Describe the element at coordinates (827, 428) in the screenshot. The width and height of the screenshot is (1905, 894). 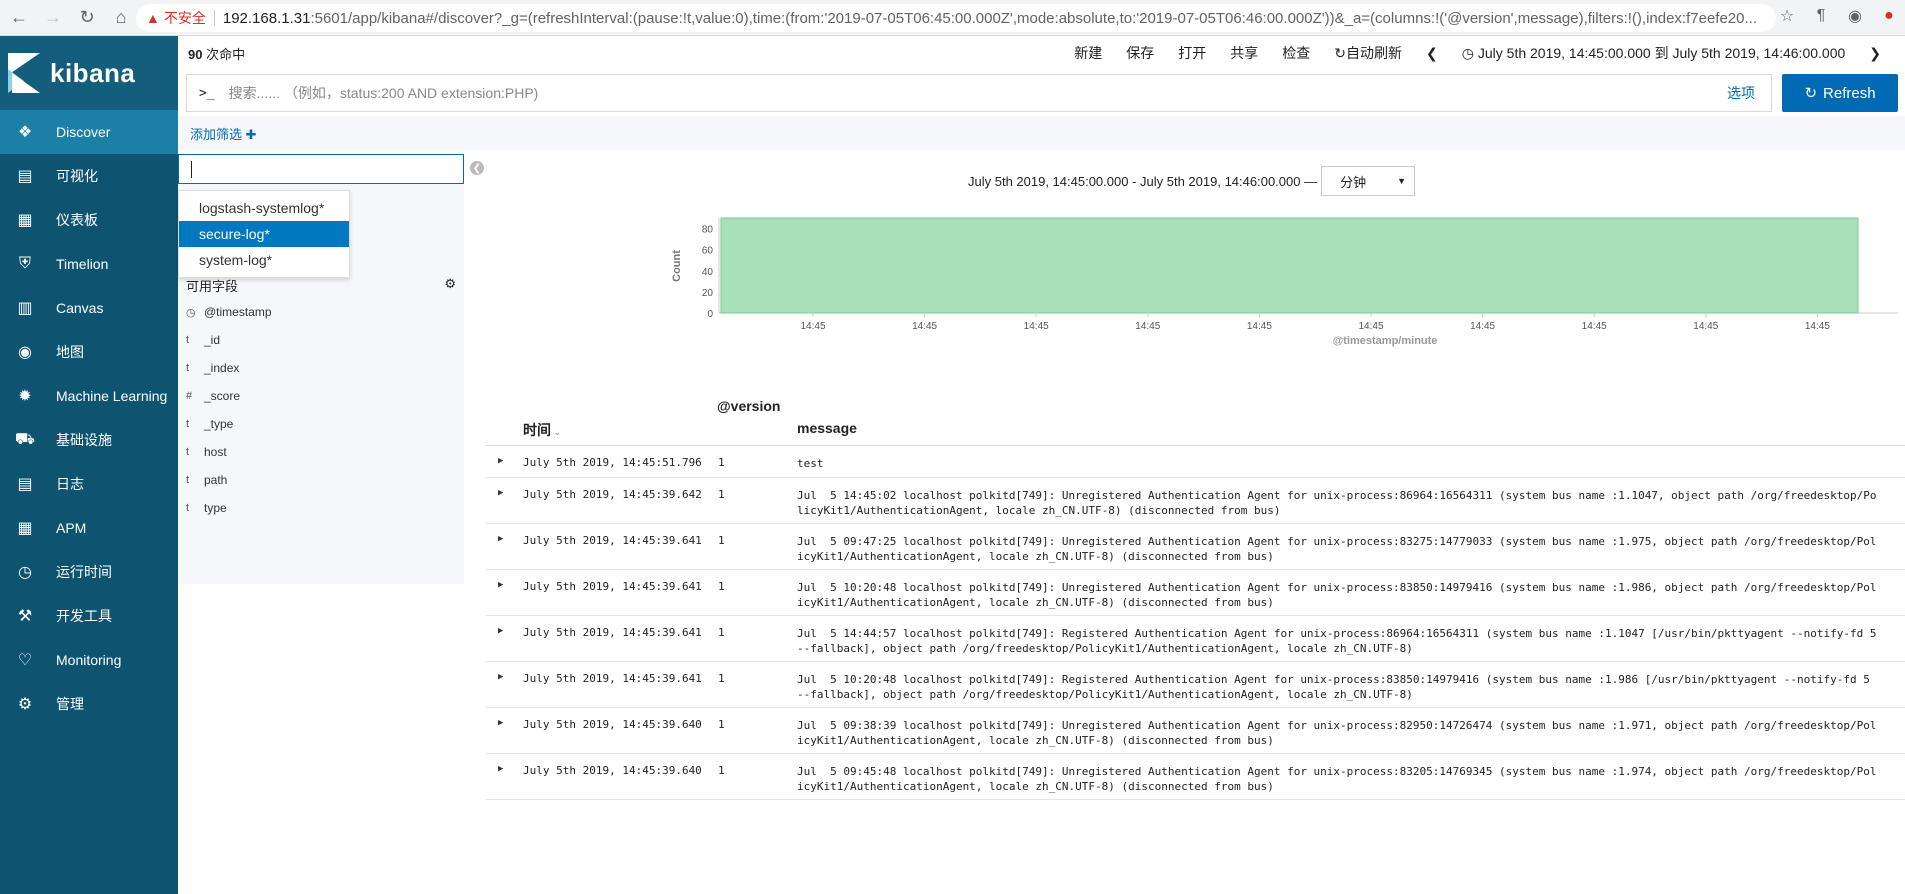
I see `message-column-header: message` at that location.